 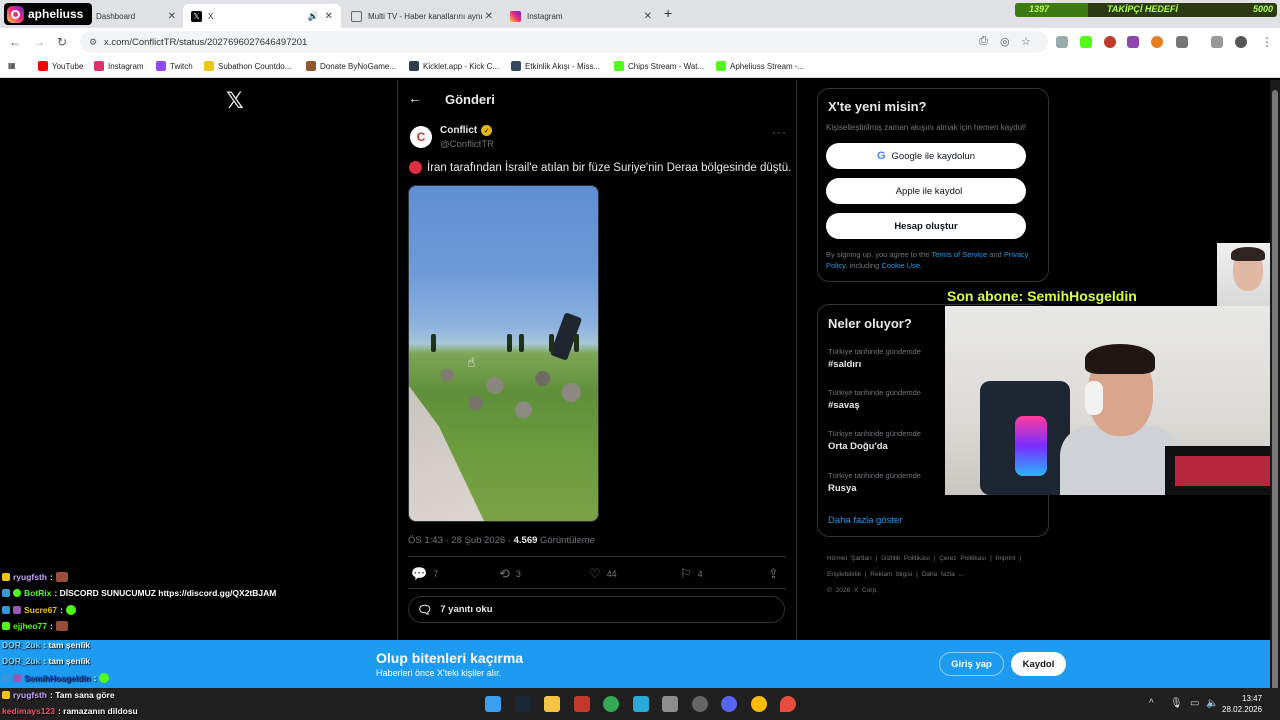 I want to click on show-more-link: Daha fazla göster, so click(x=865, y=520).